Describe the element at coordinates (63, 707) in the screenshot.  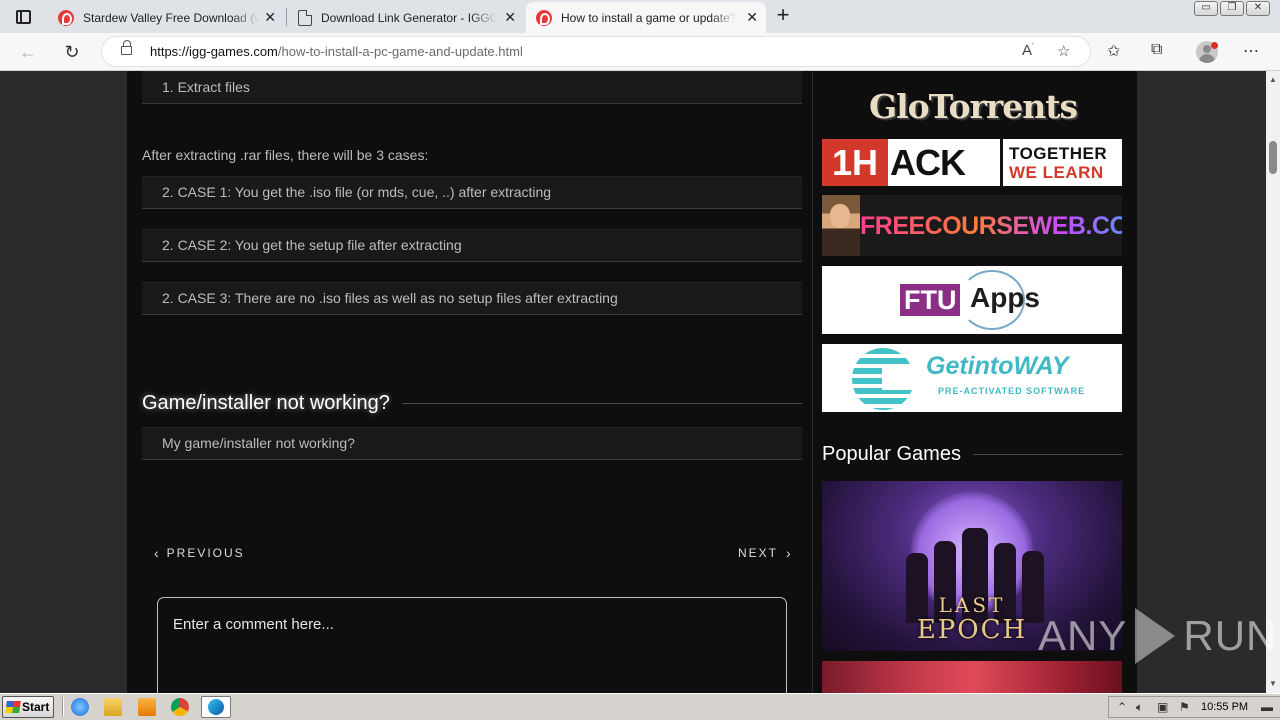
I see `taskbar-separator` at that location.